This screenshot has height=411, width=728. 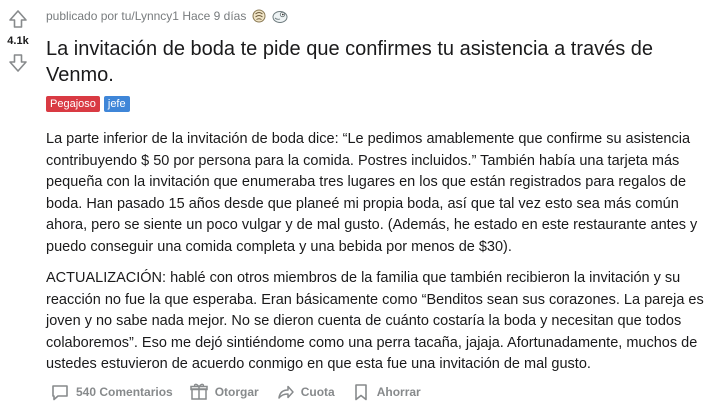 I want to click on share-label: Cuota, so click(x=317, y=392).